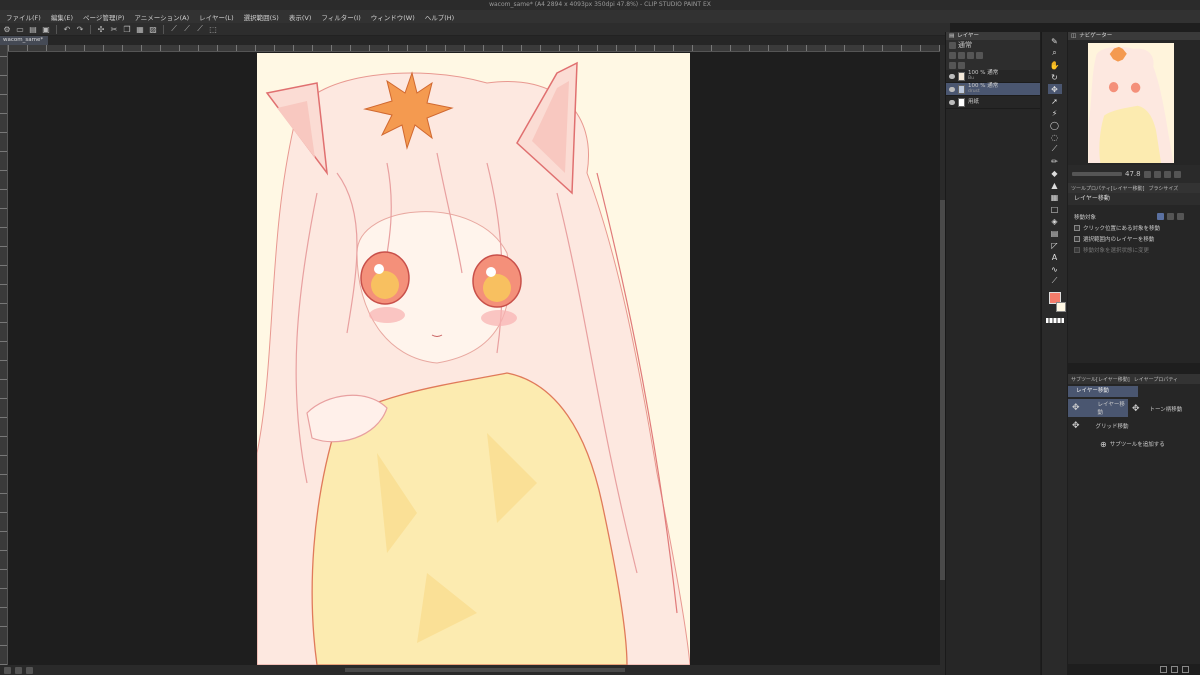 The width and height of the screenshot is (1200, 675). I want to click on eyedropper-icon: ⟋, so click(1055, 149).